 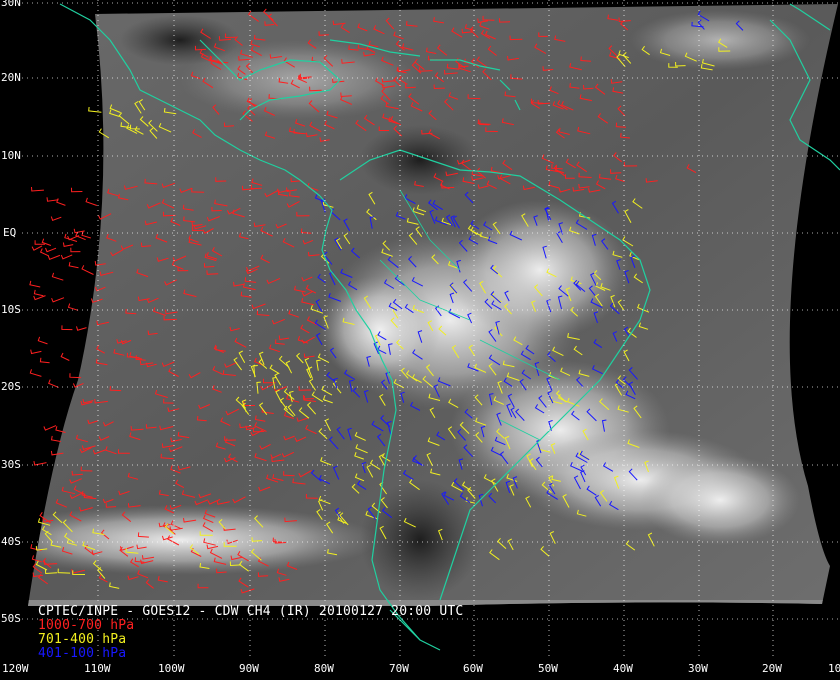 I want to click on legend-high-level: 401-100 hPa, so click(x=82, y=653).